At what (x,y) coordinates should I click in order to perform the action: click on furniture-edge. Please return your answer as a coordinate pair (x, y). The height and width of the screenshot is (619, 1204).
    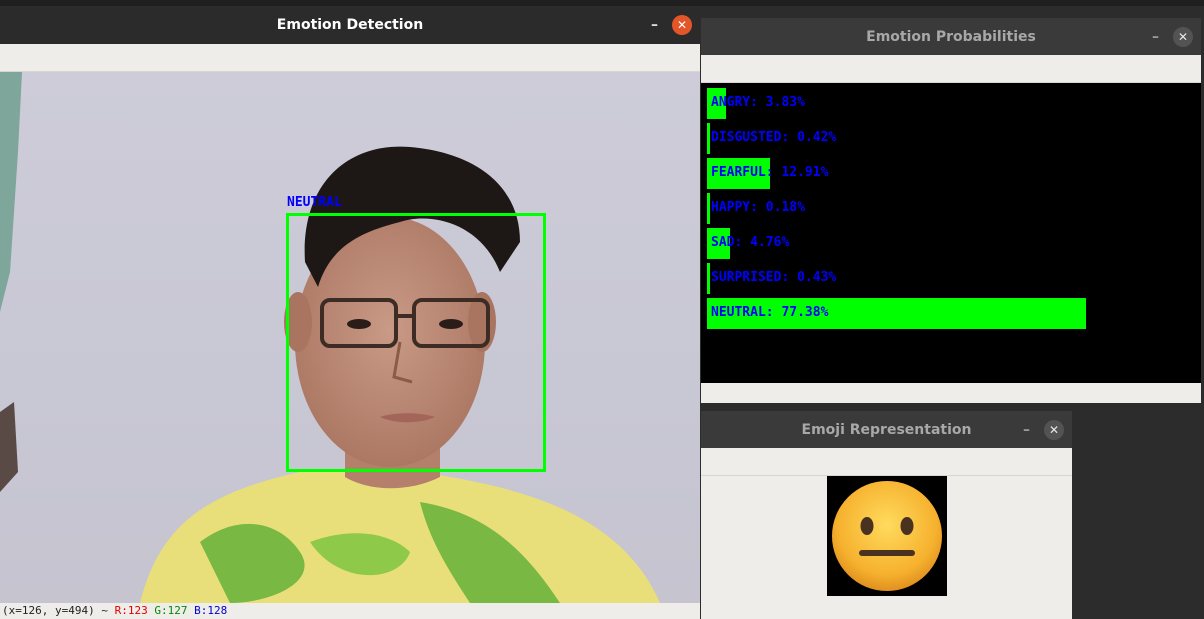
    Looking at the image, I should click on (9, 447).